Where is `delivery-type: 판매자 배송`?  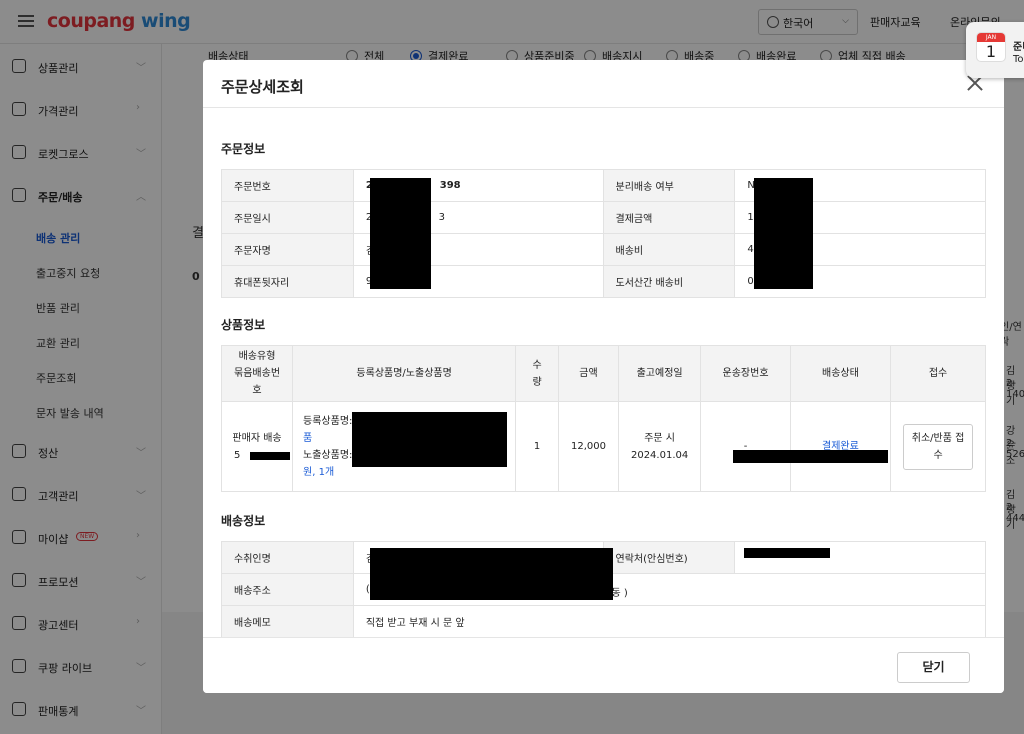
delivery-type: 판매자 배송 is located at coordinates (257, 438).